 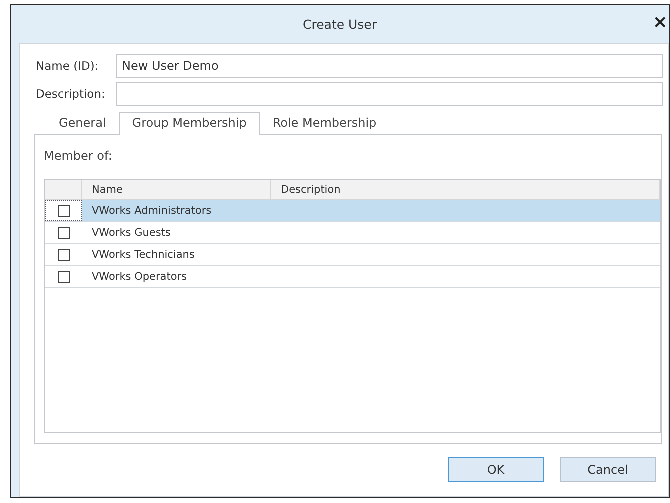 What do you see at coordinates (83, 123) in the screenshot?
I see `tab: General` at bounding box center [83, 123].